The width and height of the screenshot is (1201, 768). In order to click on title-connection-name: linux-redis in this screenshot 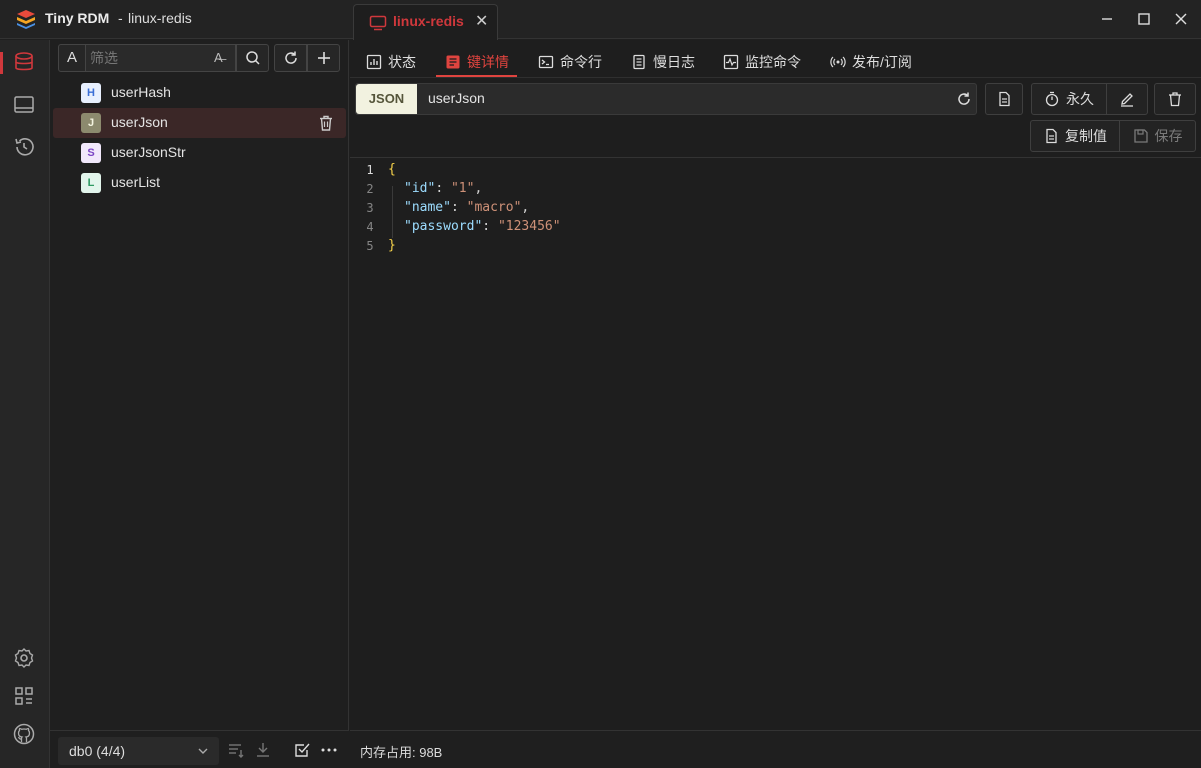, I will do `click(160, 18)`.